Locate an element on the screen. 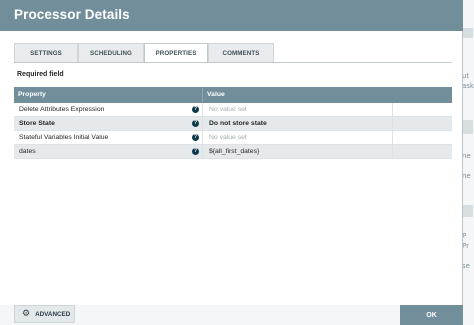 Image resolution: width=474 pixels, height=325 pixels. dialog-title: Processor Details is located at coordinates (72, 14).